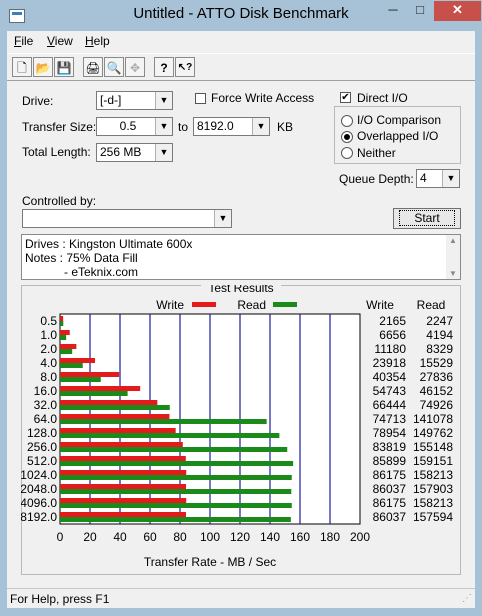 This screenshot has height=616, width=482. What do you see at coordinates (433, 419) in the screenshot?
I see `read-value: 141078` at bounding box center [433, 419].